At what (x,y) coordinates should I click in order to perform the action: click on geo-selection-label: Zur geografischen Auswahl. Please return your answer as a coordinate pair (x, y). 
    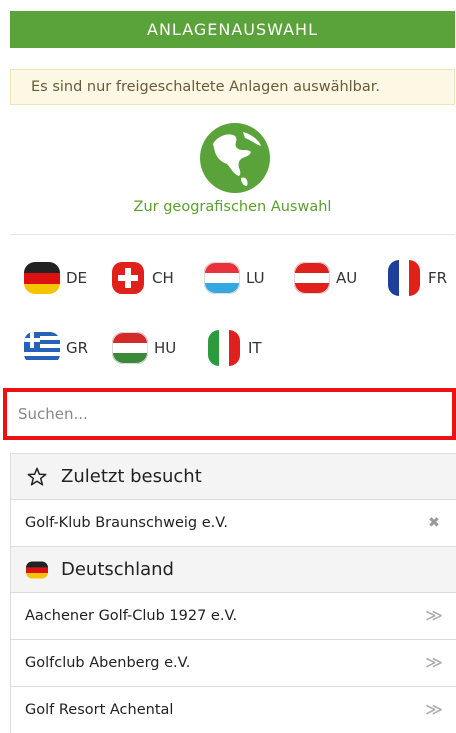
    Looking at the image, I should click on (233, 207).